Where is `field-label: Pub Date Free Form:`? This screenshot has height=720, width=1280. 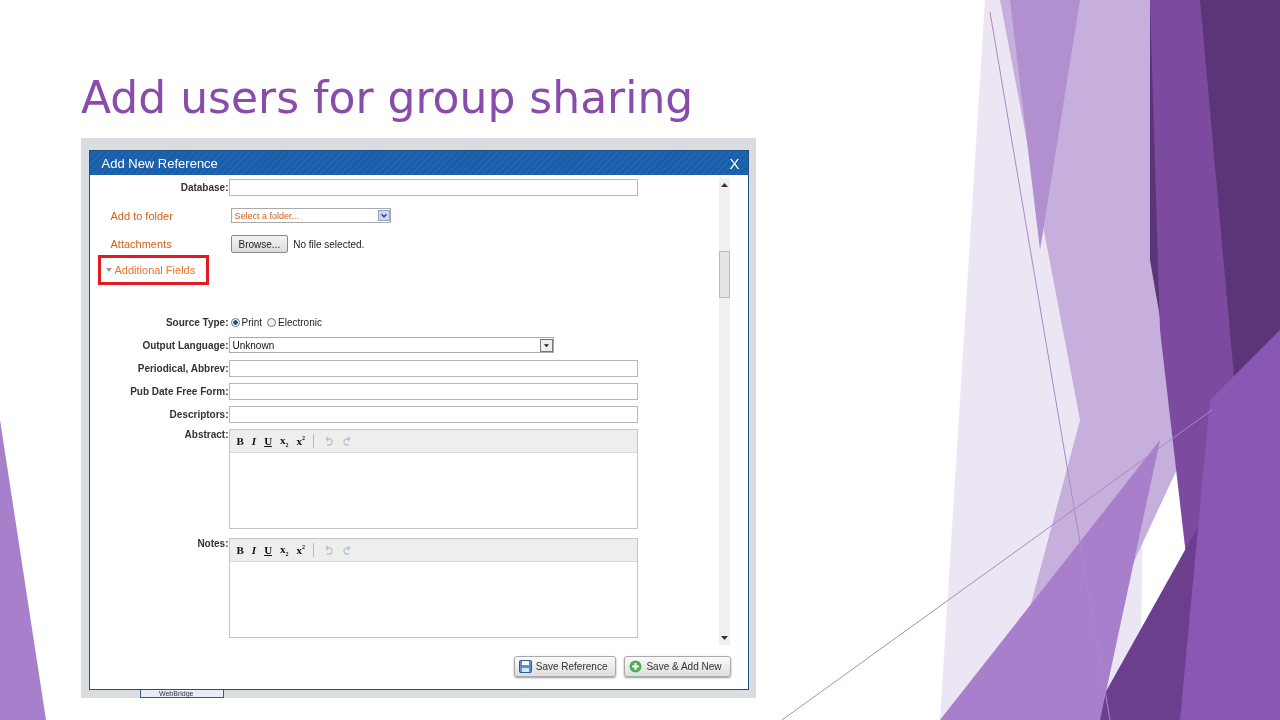
field-label: Pub Date Free Form: is located at coordinates (179, 391).